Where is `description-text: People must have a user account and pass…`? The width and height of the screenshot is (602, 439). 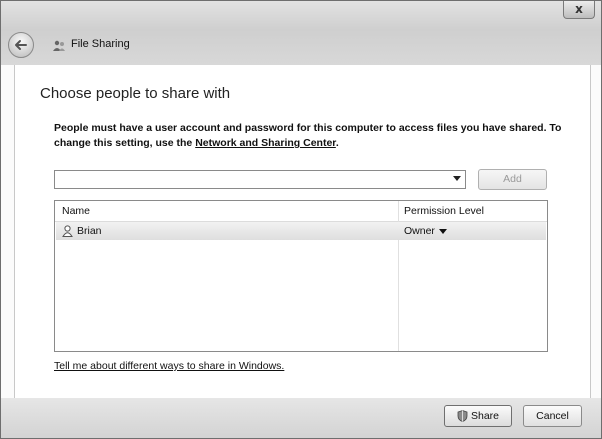 description-text: People must have a user account and pass… is located at coordinates (314, 136).